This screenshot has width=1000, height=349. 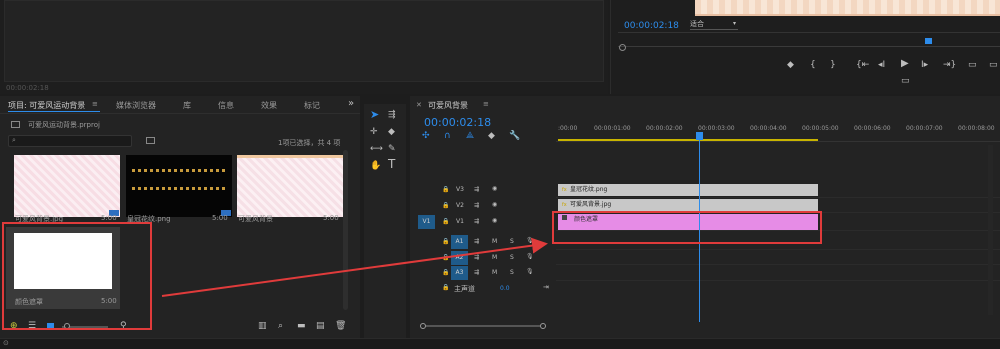 I want to click on arrow-line, so click(x=354, y=267).